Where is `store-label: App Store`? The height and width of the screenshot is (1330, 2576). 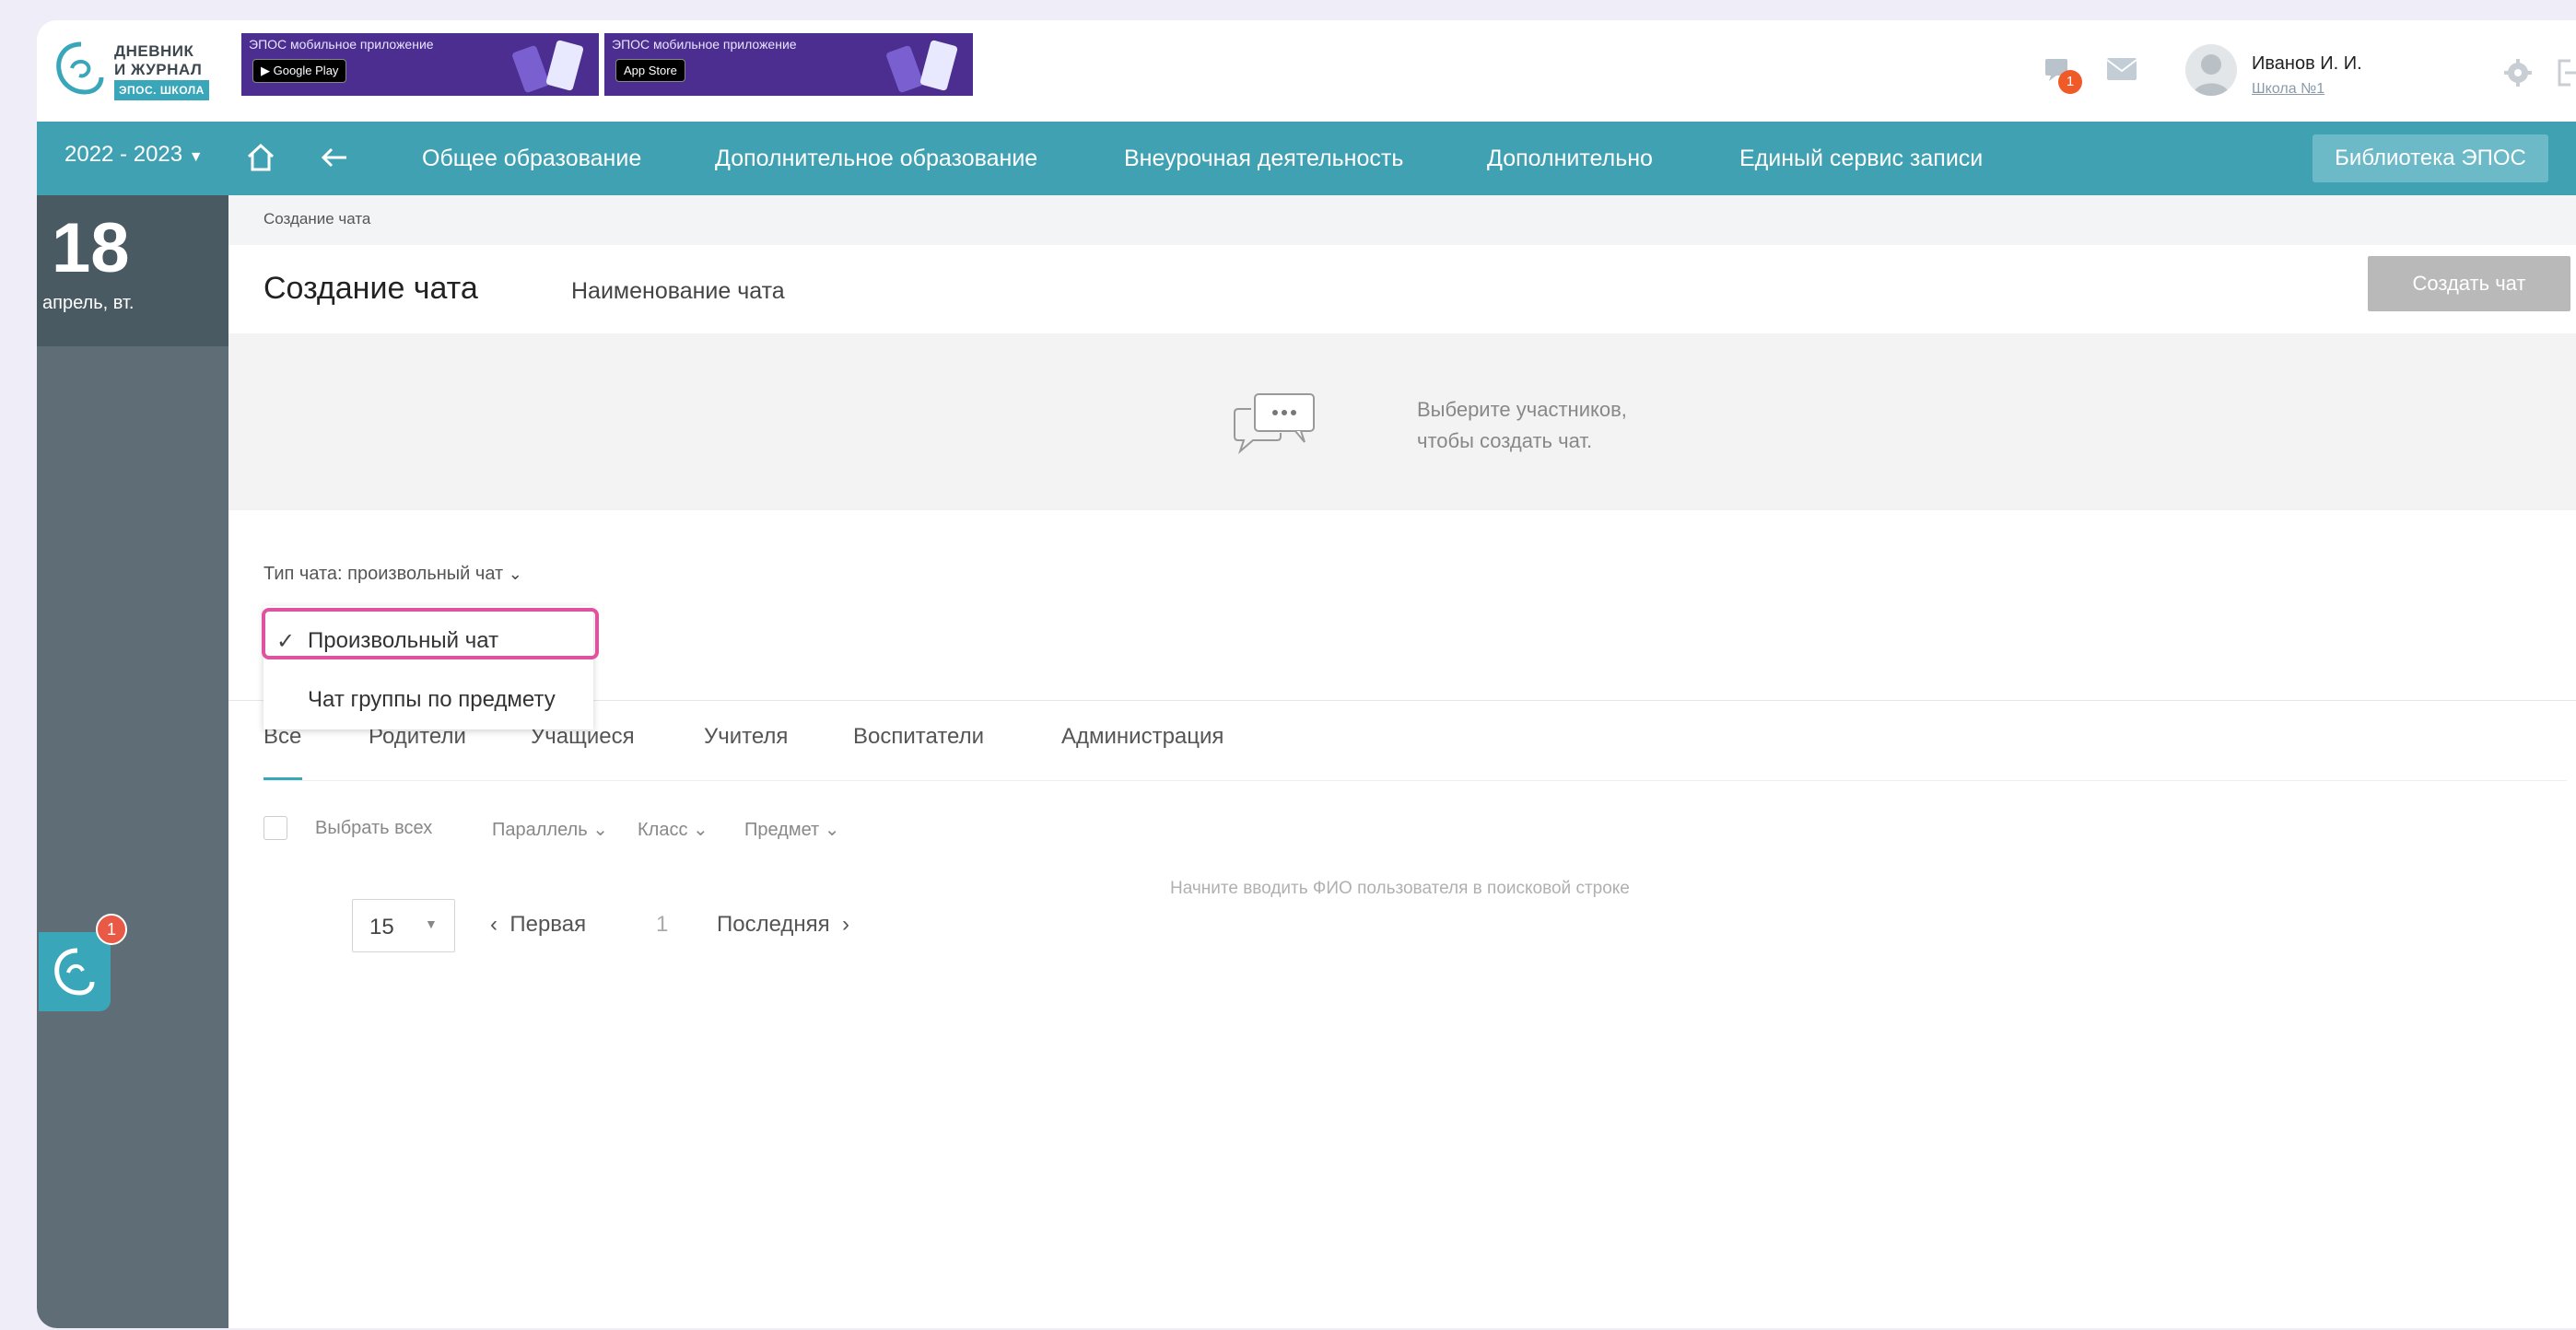 store-label: App Store is located at coordinates (650, 70).